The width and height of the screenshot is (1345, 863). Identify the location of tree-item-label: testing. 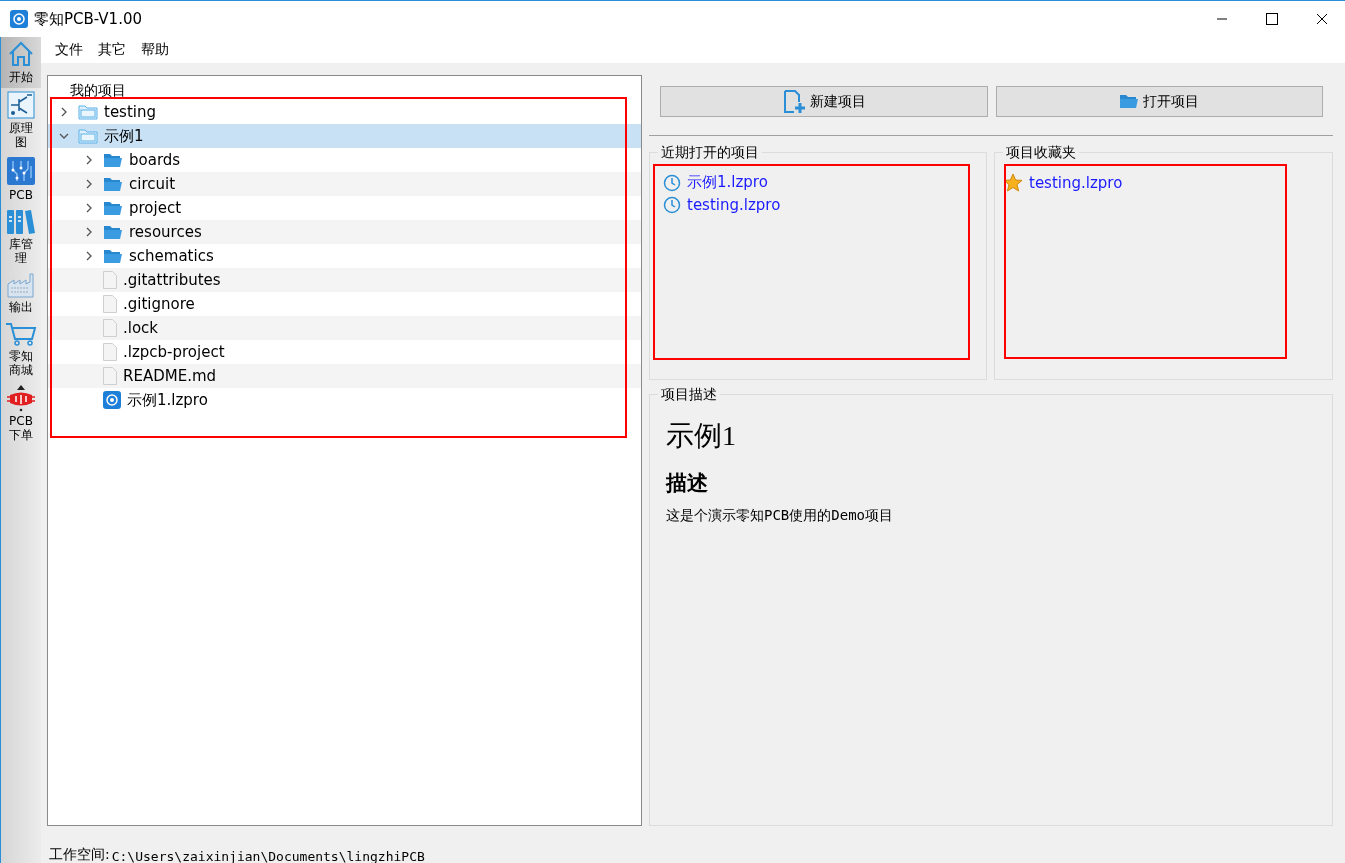
(130, 112).